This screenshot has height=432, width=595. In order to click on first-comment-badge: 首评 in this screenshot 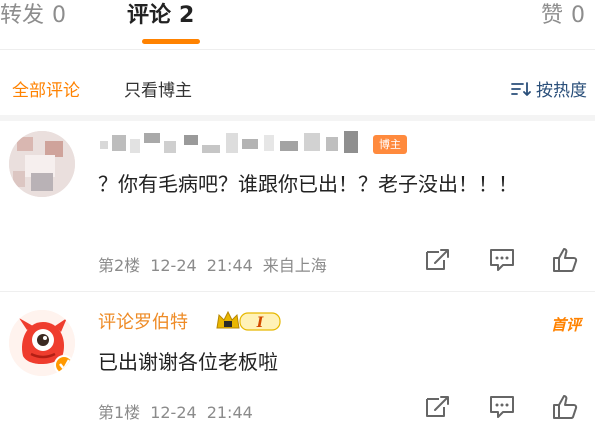, I will do `click(565, 325)`.